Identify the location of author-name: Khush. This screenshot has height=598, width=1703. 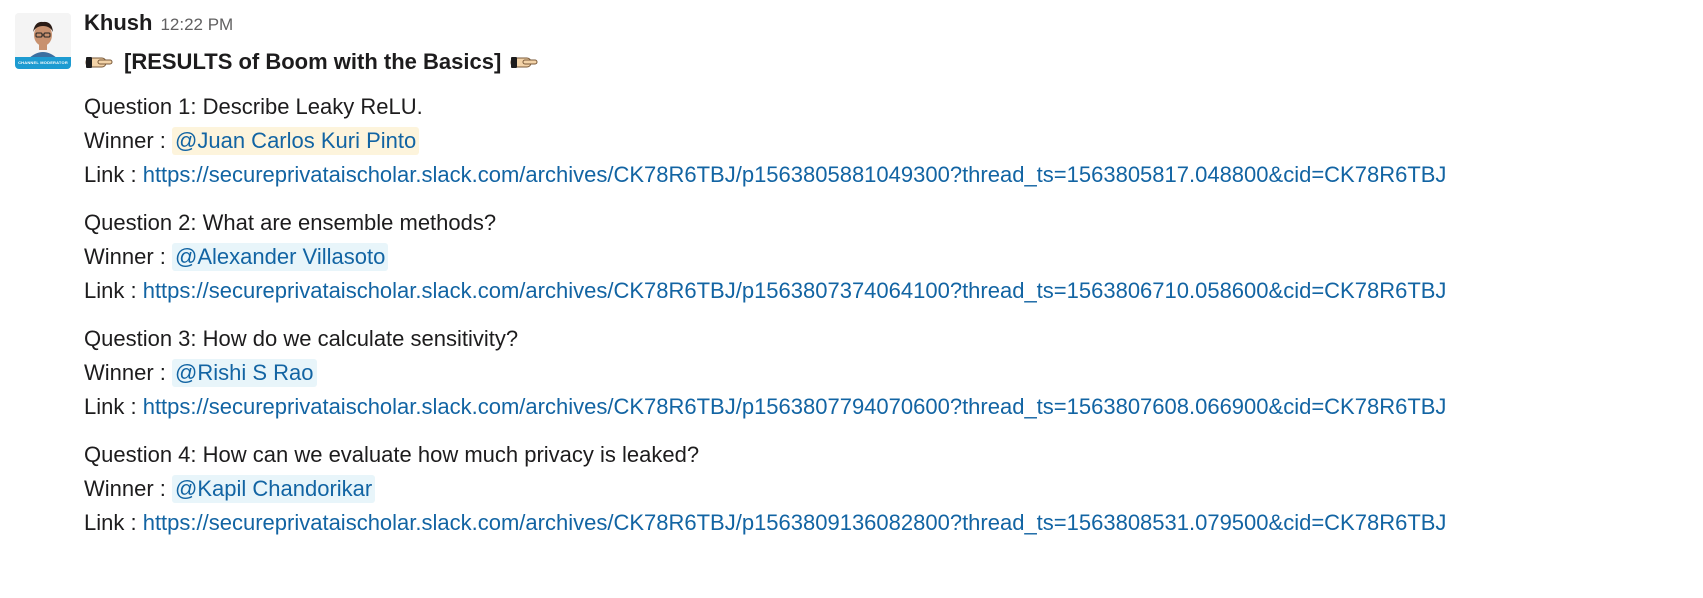
(118, 23).